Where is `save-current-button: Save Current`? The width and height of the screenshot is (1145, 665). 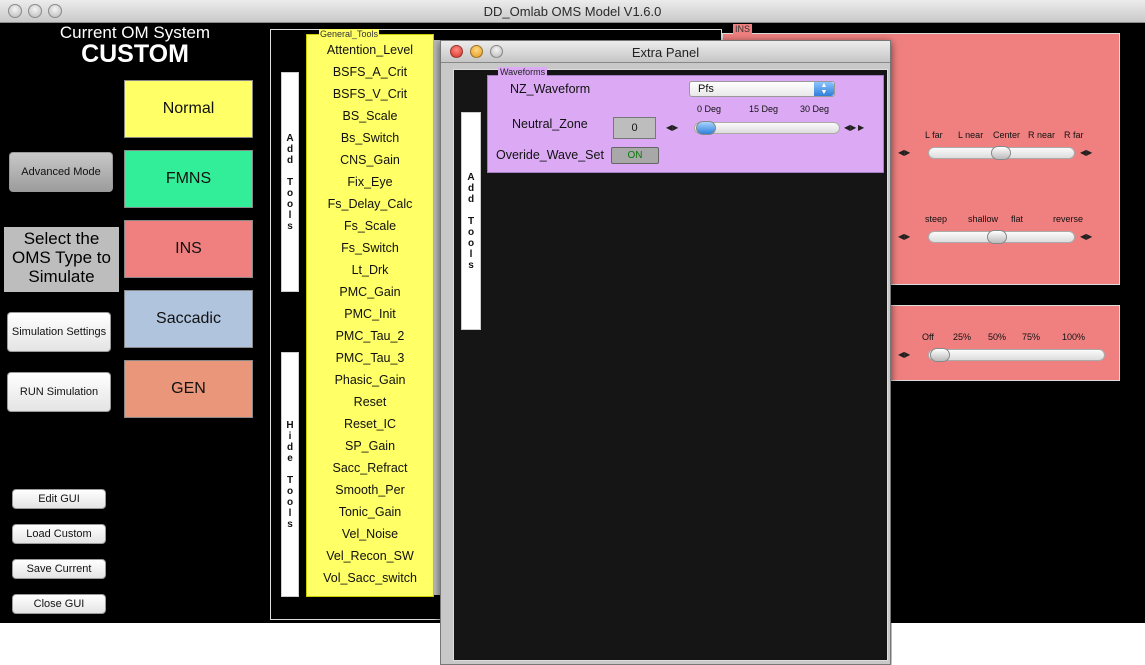
save-current-button: Save Current is located at coordinates (59, 569).